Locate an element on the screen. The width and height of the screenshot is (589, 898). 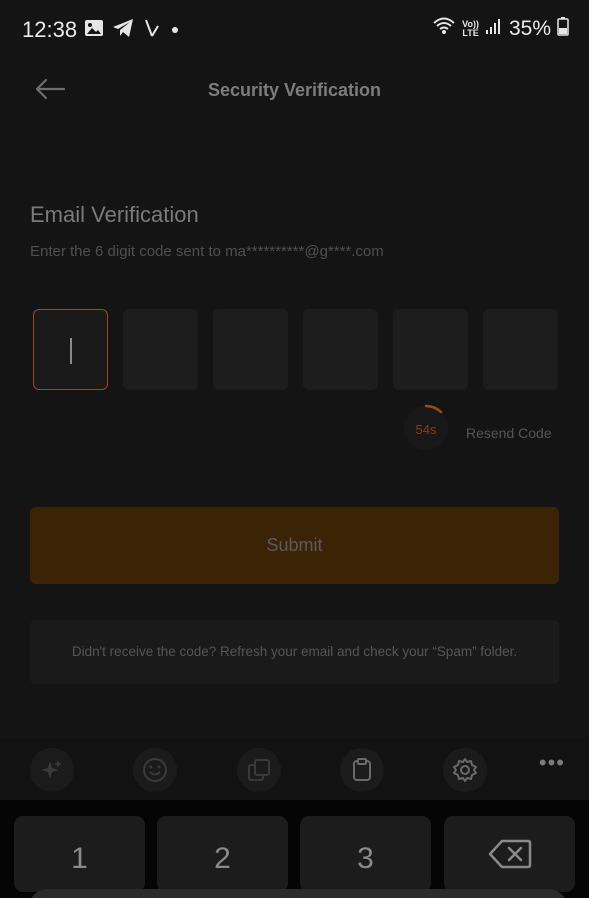
email-verification-title: Email Verification is located at coordinates (114, 214).